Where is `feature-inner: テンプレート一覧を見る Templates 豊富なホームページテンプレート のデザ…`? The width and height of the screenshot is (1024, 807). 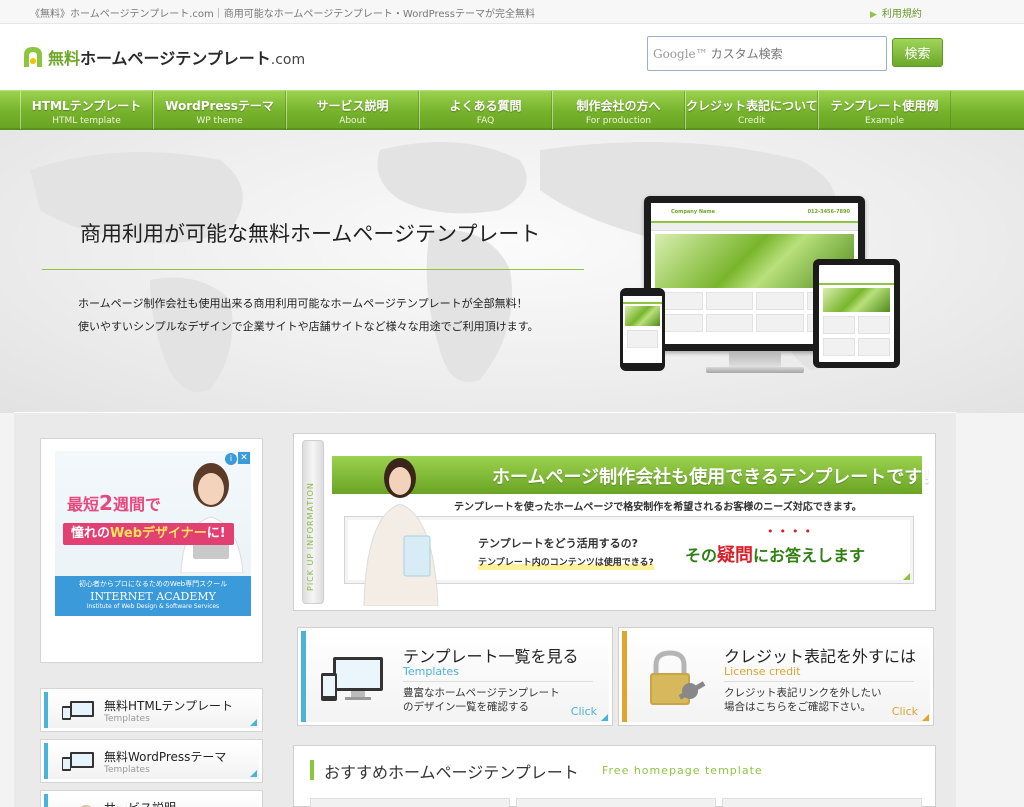
feature-inner: テンプレート一覧を見る Templates 豊富なホームページテンプレート のデザ… is located at coordinates (455, 676).